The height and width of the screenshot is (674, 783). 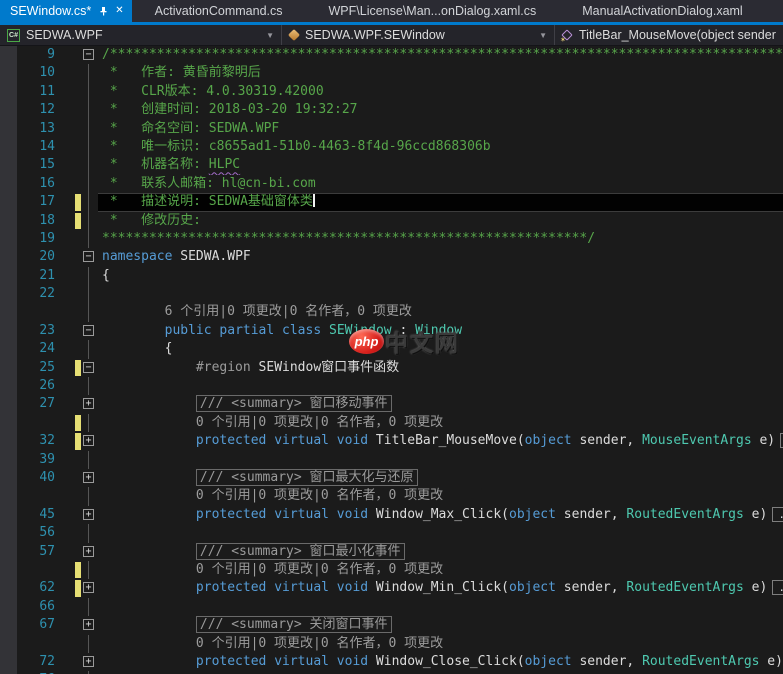 What do you see at coordinates (440, 331) in the screenshot?
I see `code-line: public partial class SEWindow : Window` at bounding box center [440, 331].